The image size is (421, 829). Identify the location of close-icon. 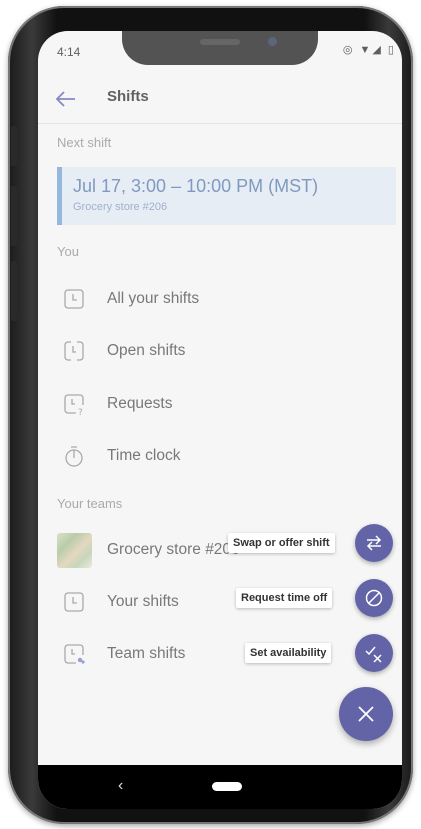
(366, 714).